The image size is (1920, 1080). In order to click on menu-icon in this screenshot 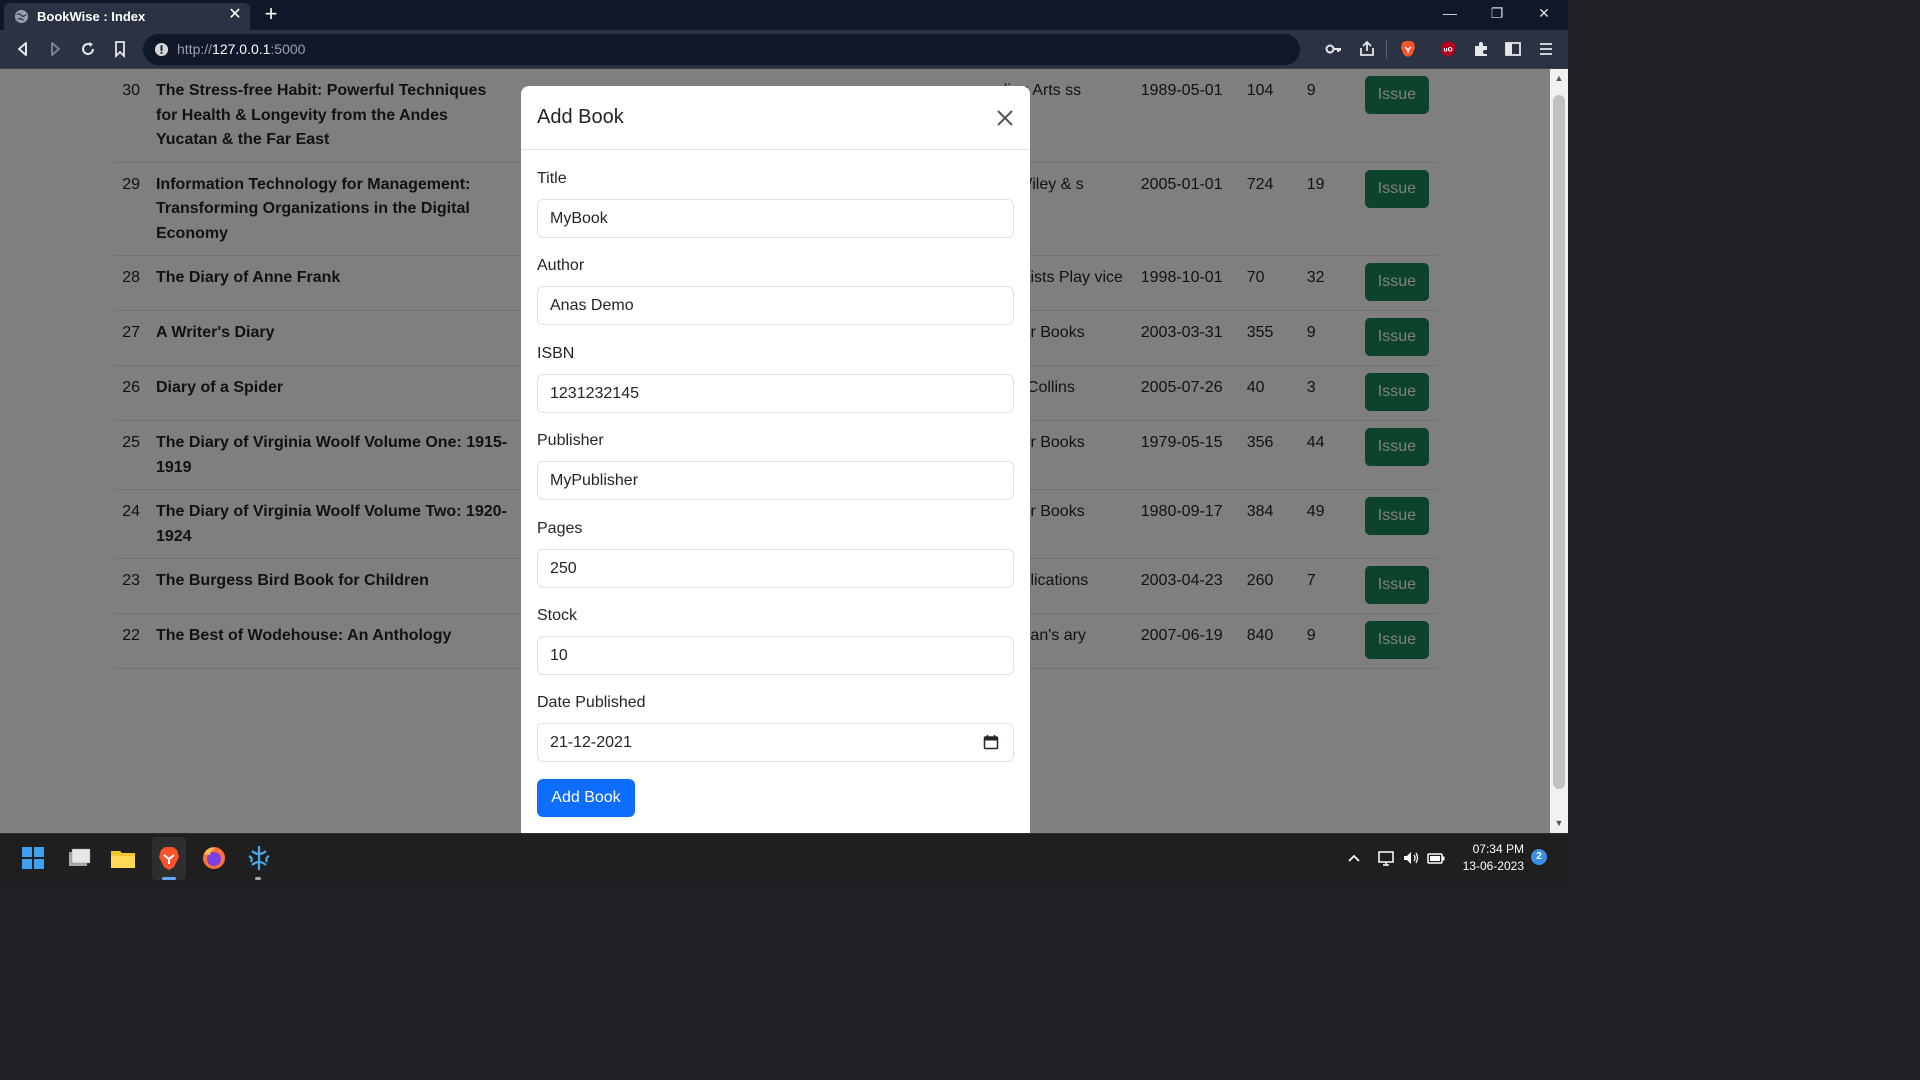, I will do `click(1546, 49)`.